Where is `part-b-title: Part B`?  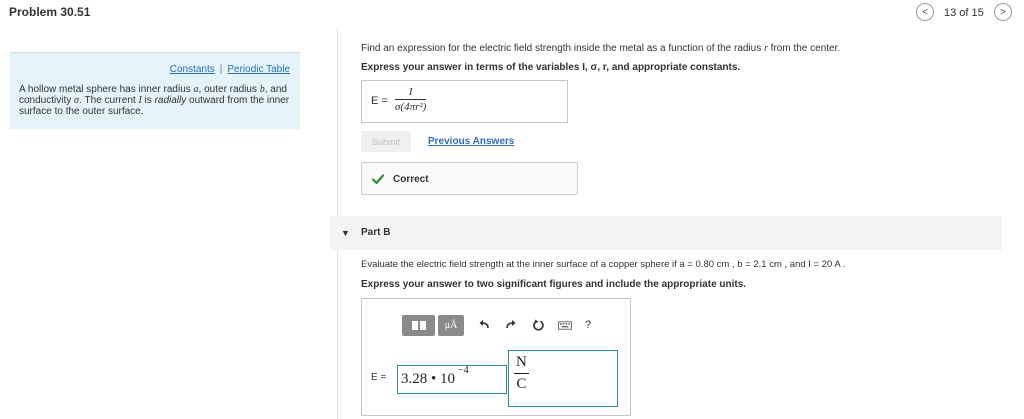 part-b-title: Part B is located at coordinates (376, 232).